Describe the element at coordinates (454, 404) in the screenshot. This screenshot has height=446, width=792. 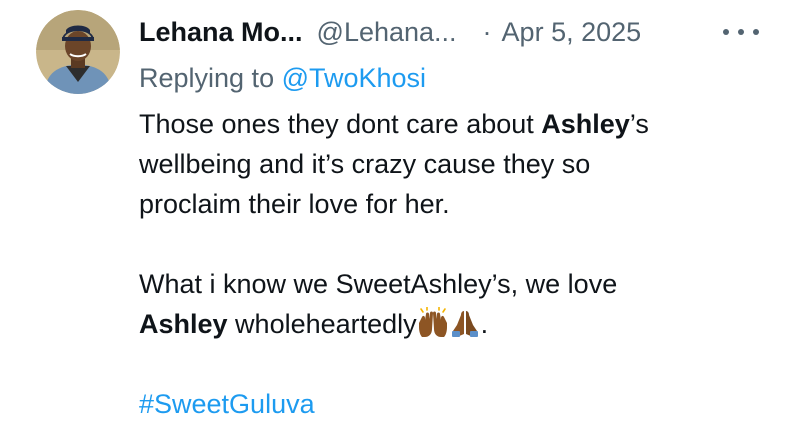
I see `hashtag-line: #SweetGuluva` at that location.